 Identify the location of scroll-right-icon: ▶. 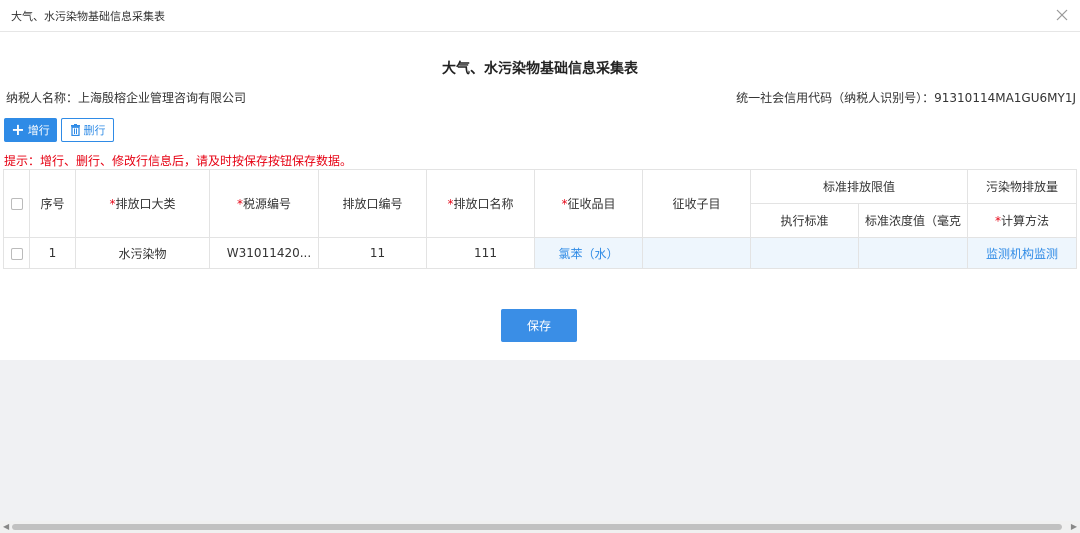
(1074, 526).